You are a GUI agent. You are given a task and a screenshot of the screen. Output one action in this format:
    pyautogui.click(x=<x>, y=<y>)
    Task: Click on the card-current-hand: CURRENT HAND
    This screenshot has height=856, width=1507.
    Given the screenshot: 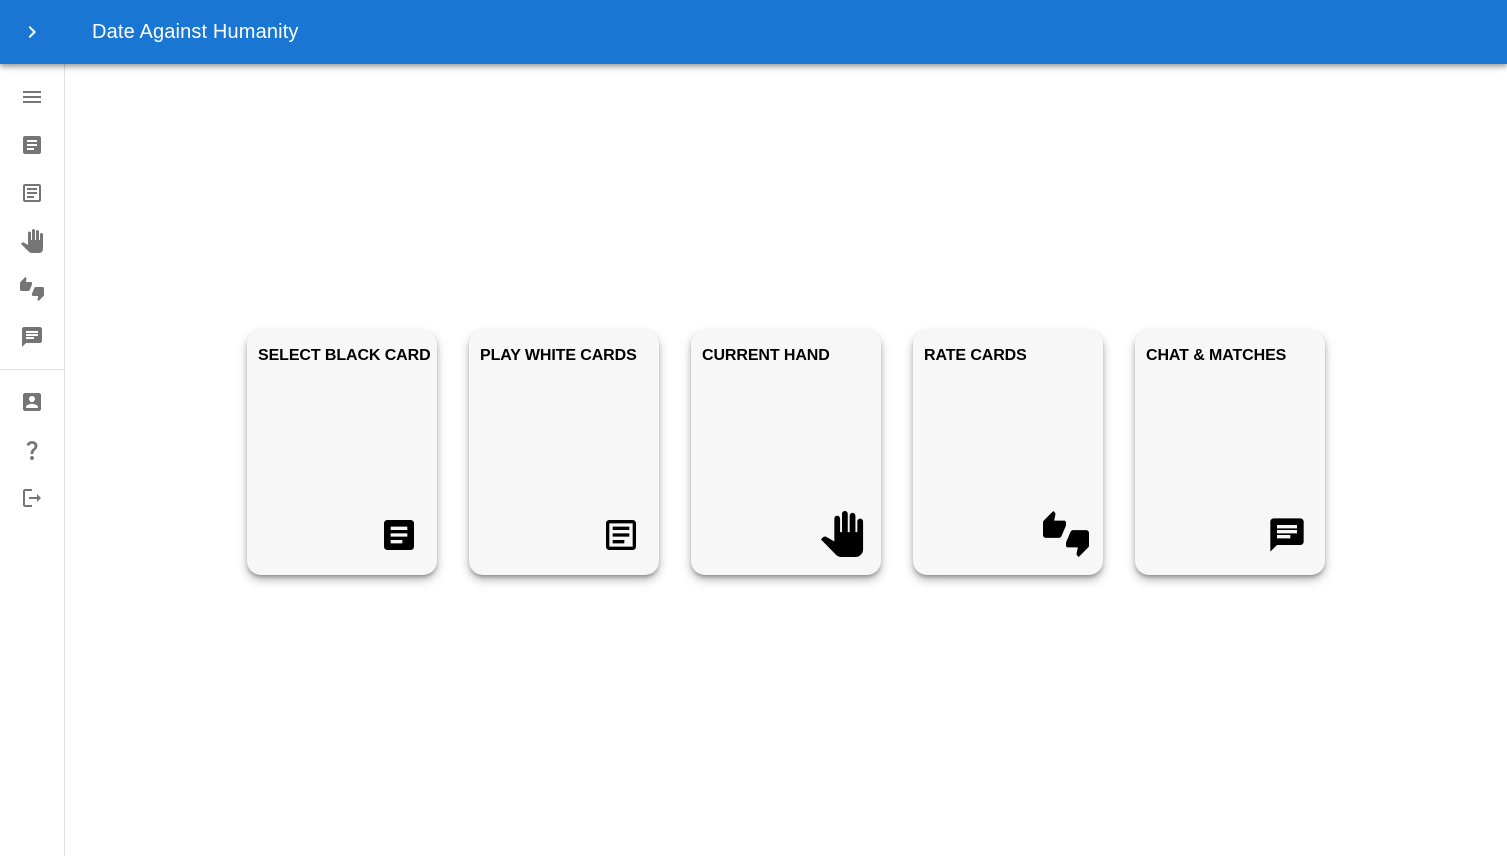 What is the action you would take?
    pyautogui.click(x=786, y=452)
    